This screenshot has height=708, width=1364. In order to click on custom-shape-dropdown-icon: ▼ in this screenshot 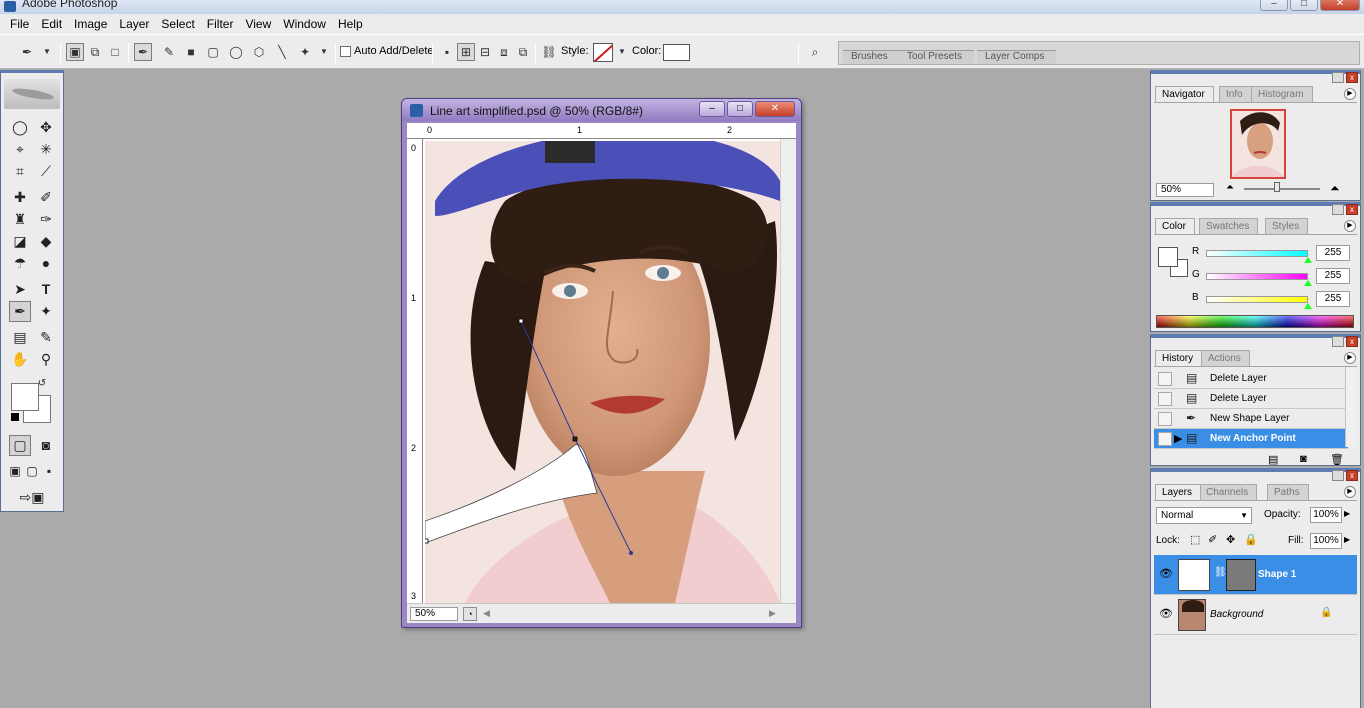, I will do `click(324, 52)`.